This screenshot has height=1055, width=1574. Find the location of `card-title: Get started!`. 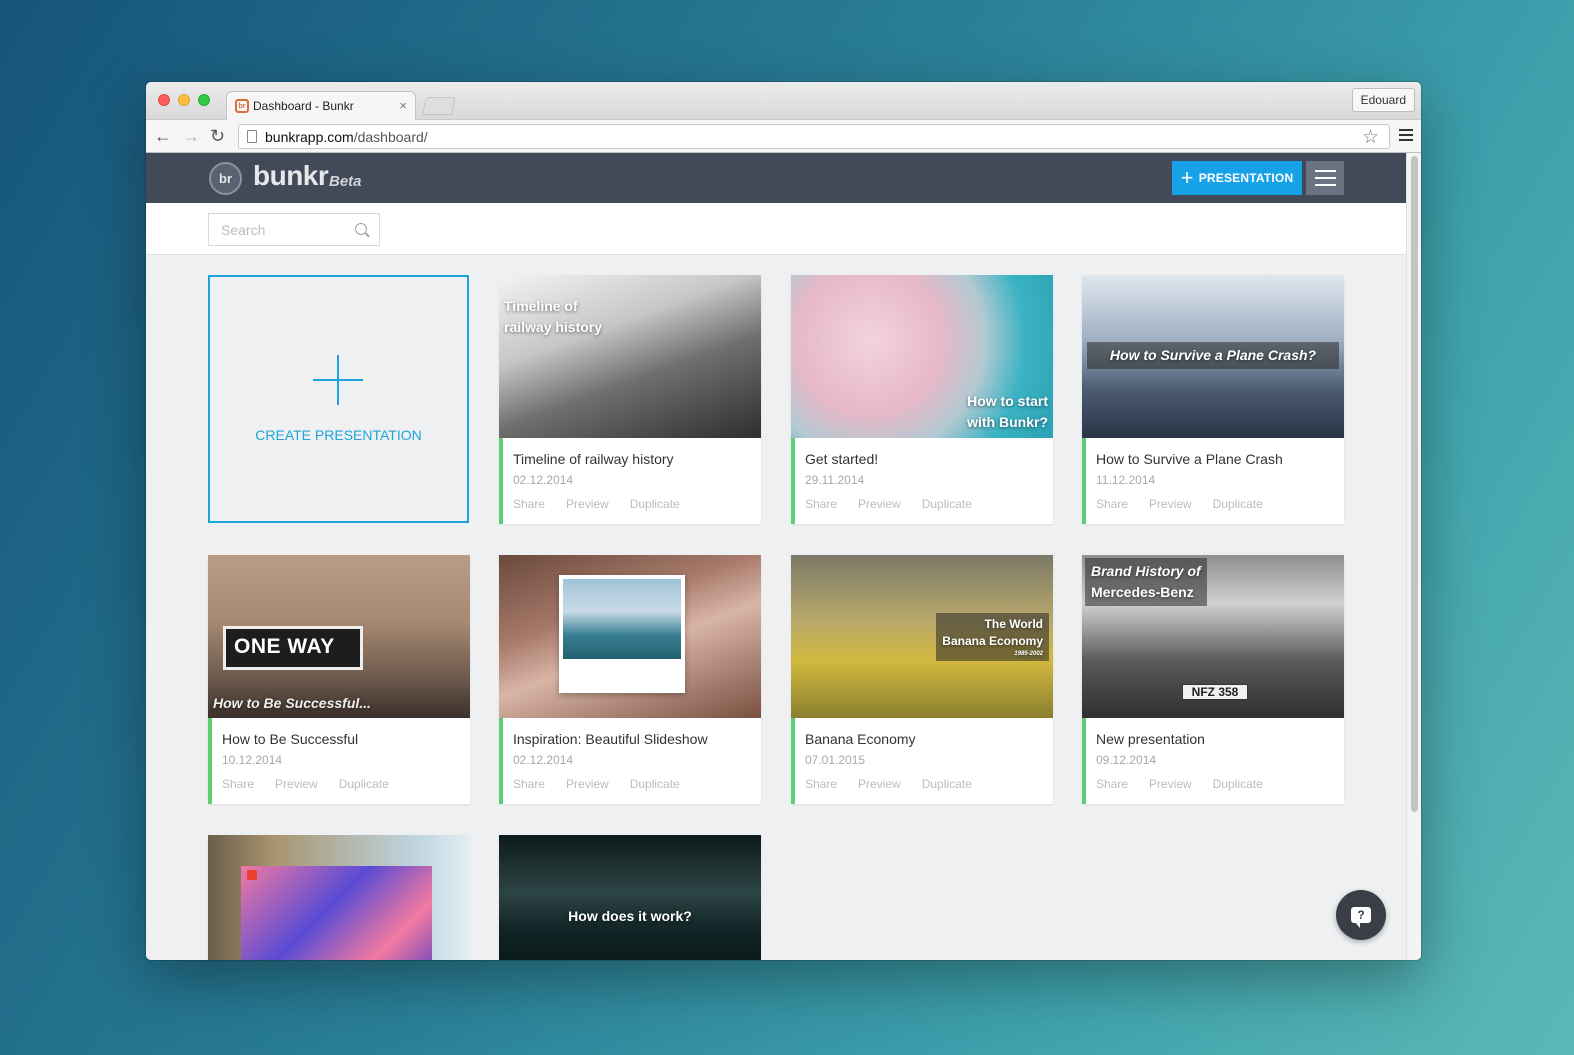

card-title: Get started! is located at coordinates (841, 459).